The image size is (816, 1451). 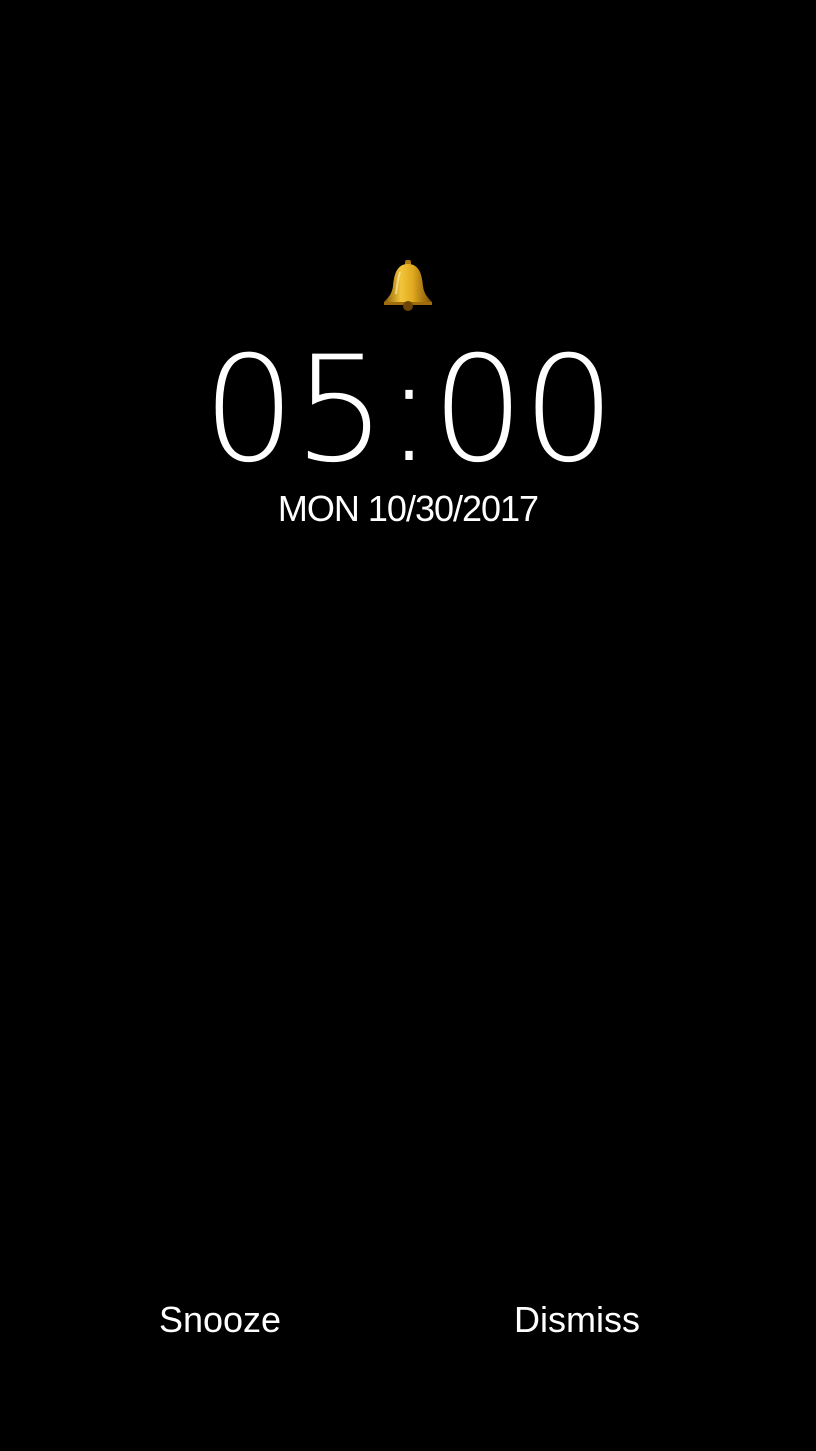 I want to click on snooze-button: Snooze, so click(x=220, y=1320).